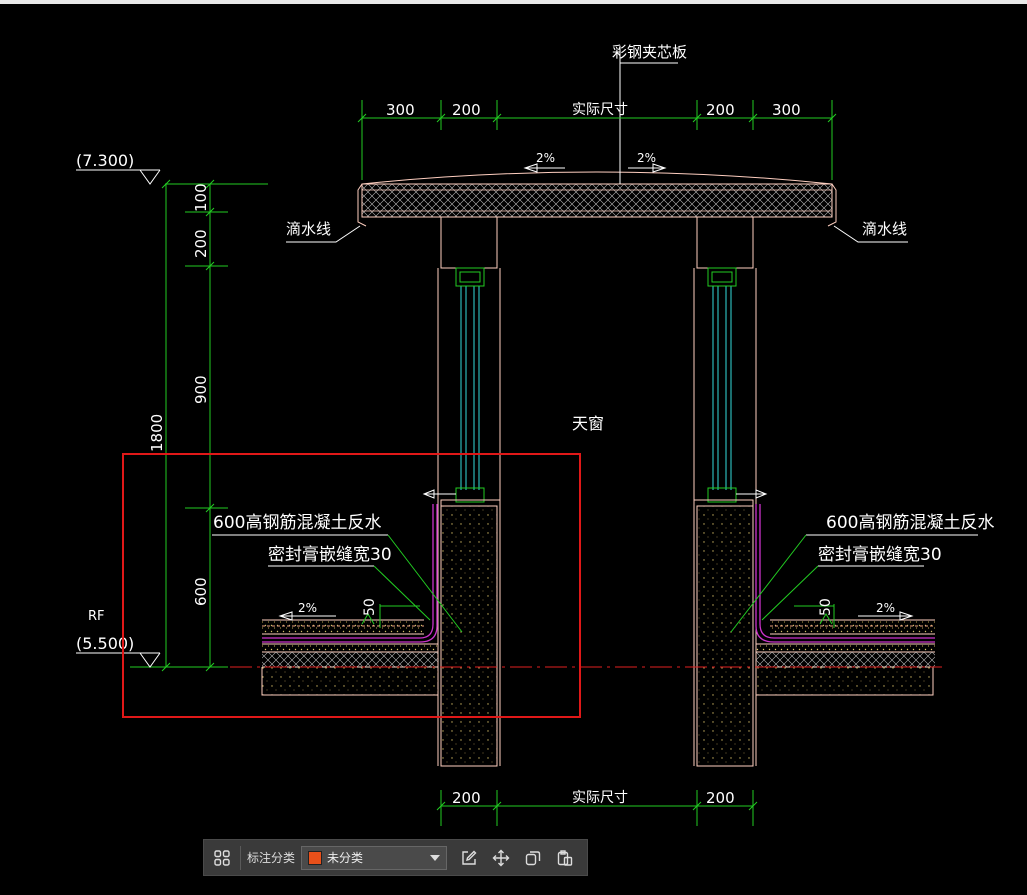 The height and width of the screenshot is (895, 1027). I want to click on bottom-dim-2: 实际尺寸, so click(600, 798).